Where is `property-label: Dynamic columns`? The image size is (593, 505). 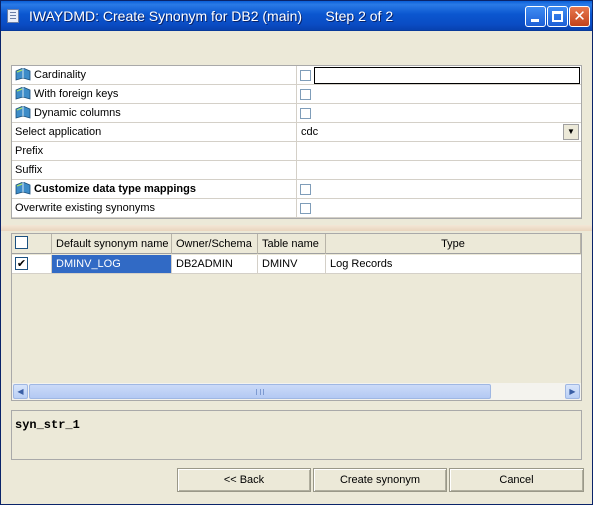
property-label: Dynamic columns is located at coordinates (154, 113).